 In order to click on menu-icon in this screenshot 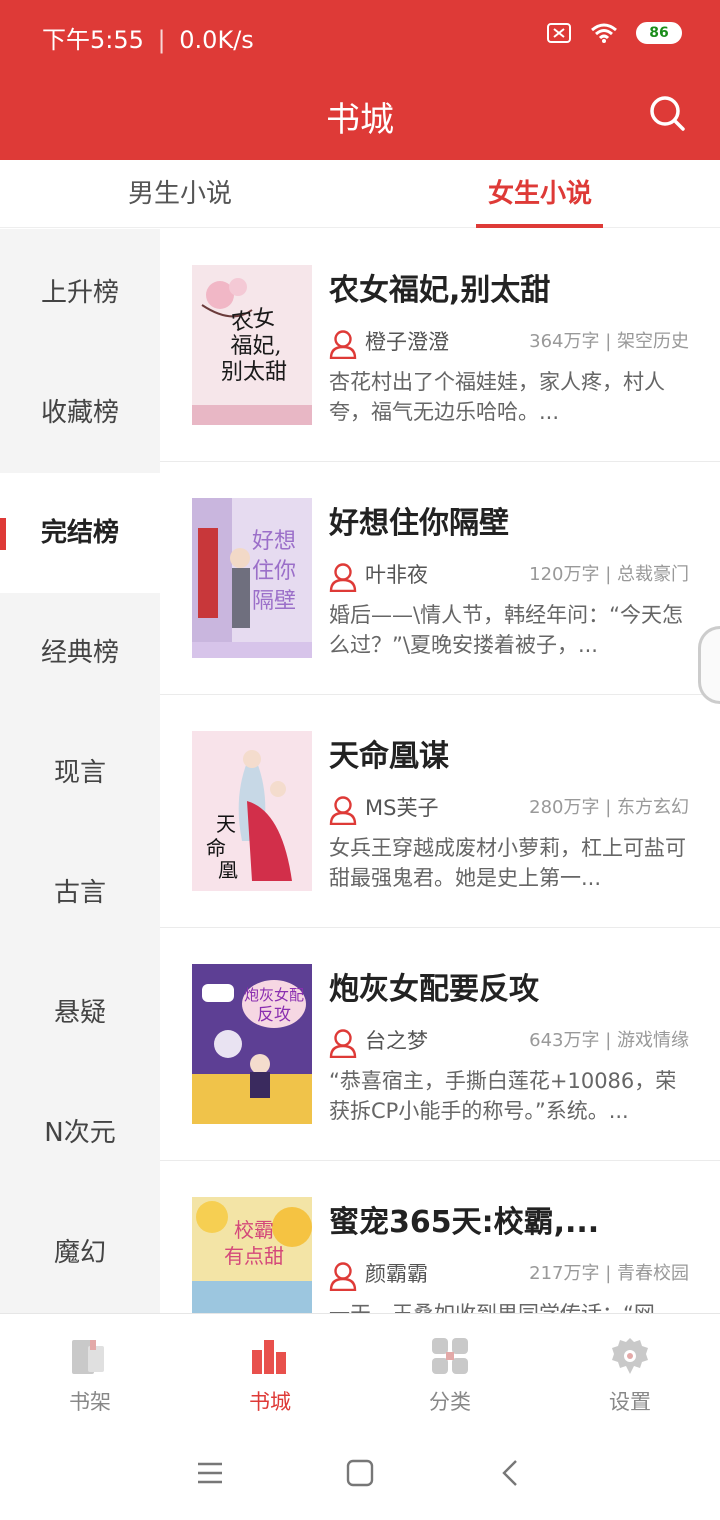, I will do `click(210, 1473)`.